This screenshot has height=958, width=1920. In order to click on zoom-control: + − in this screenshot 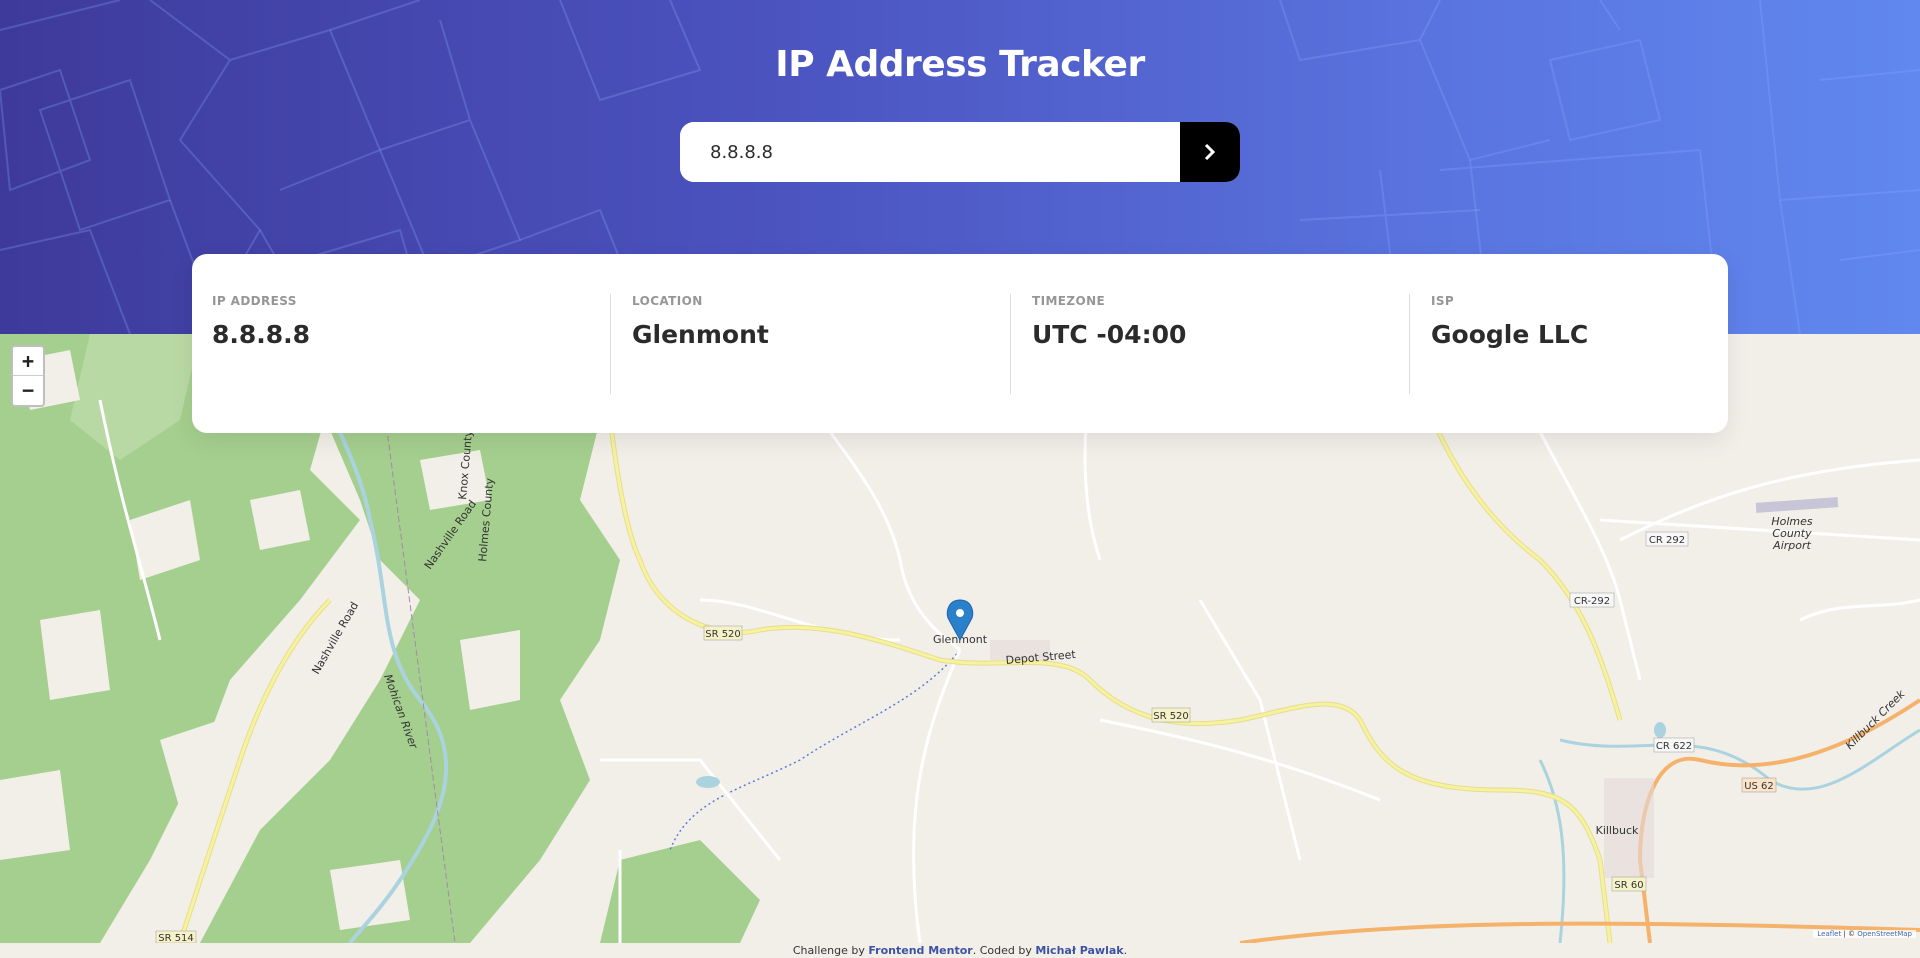, I will do `click(28, 376)`.